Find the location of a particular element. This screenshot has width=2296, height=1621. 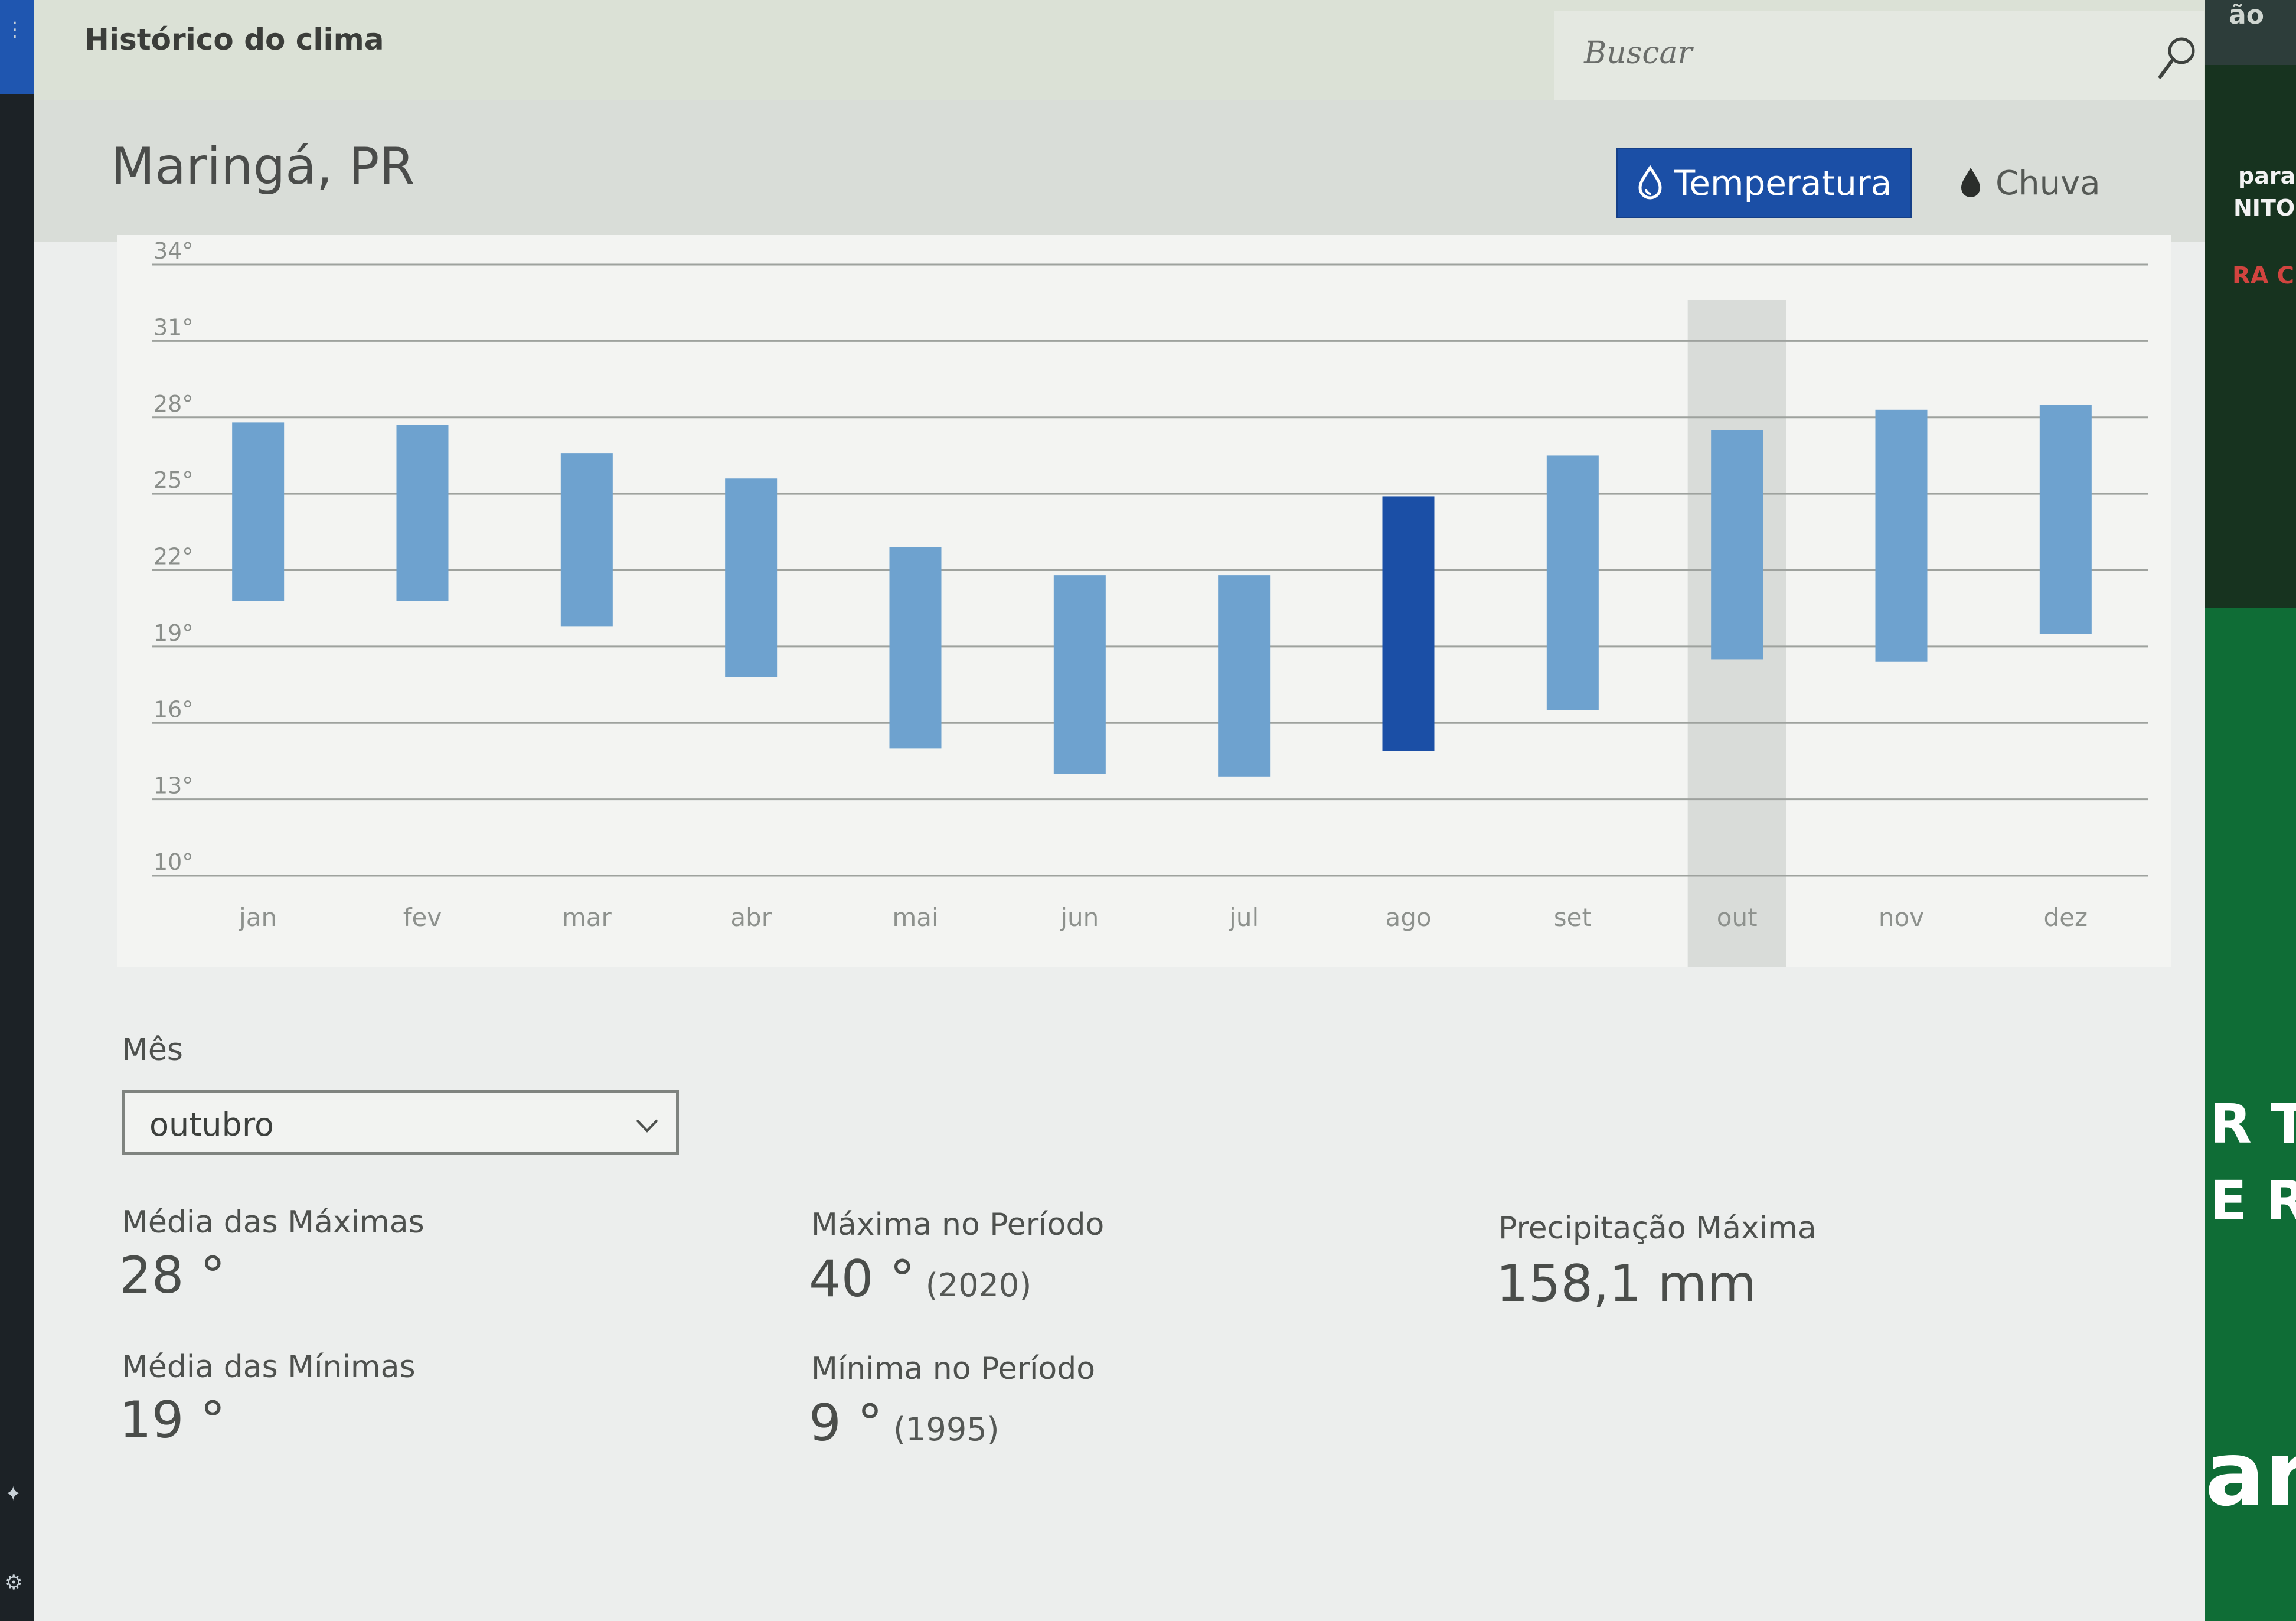

menu-icon: ⋮ is located at coordinates (15, 30).